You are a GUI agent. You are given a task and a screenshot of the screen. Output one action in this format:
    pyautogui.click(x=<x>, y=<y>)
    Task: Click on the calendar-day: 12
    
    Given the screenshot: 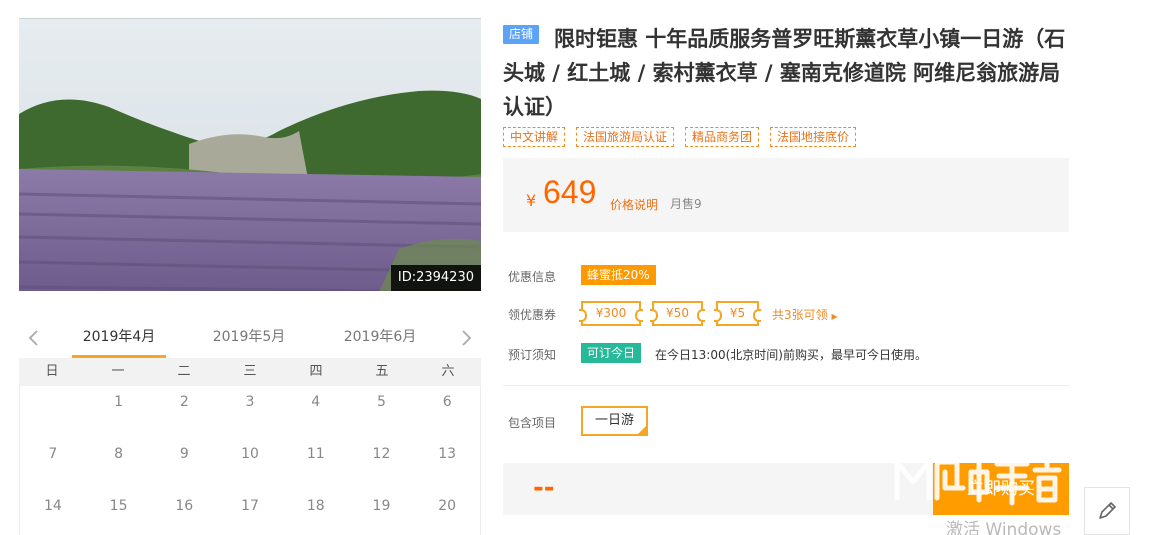 What is the action you would take?
    pyautogui.click(x=382, y=464)
    